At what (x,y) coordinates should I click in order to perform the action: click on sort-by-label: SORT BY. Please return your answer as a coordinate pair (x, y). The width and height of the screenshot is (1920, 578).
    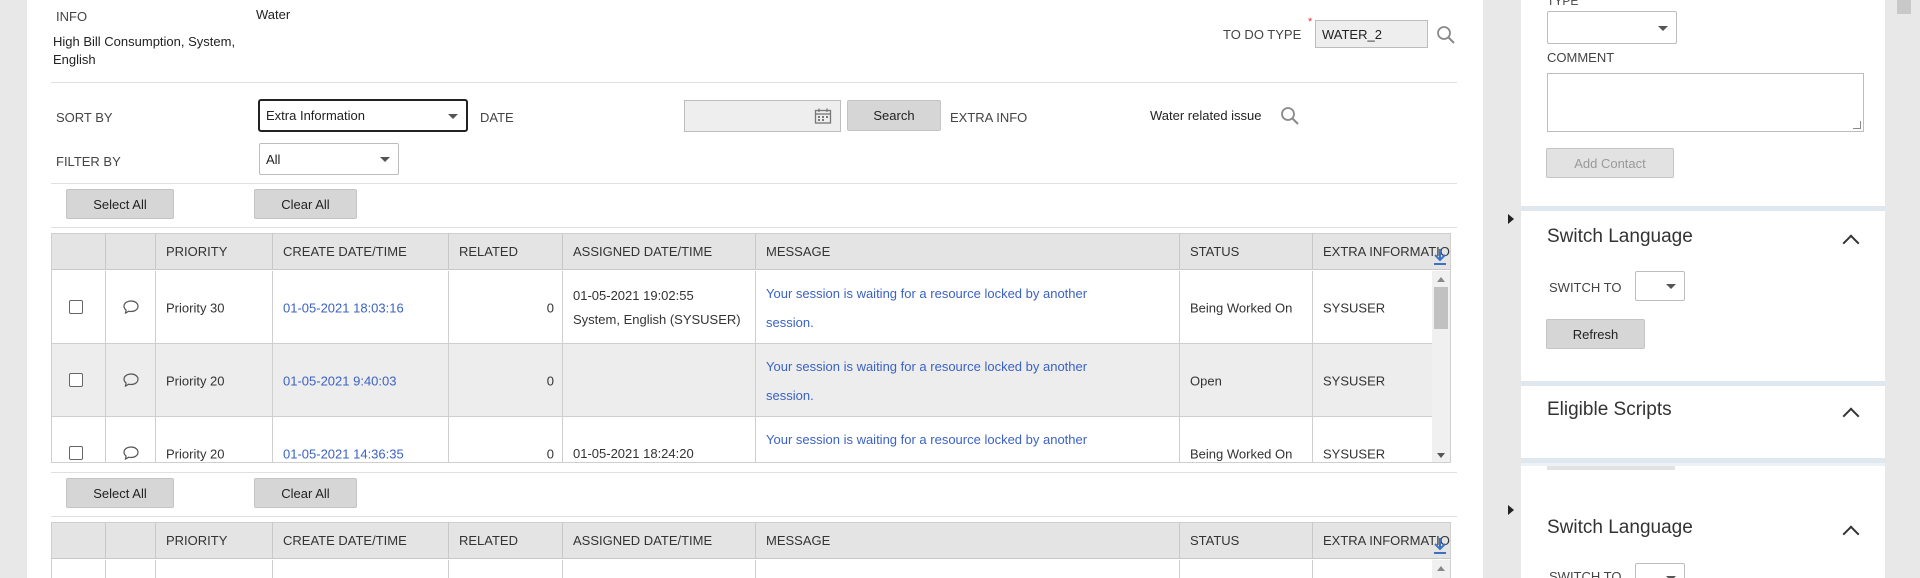
    Looking at the image, I should click on (84, 117).